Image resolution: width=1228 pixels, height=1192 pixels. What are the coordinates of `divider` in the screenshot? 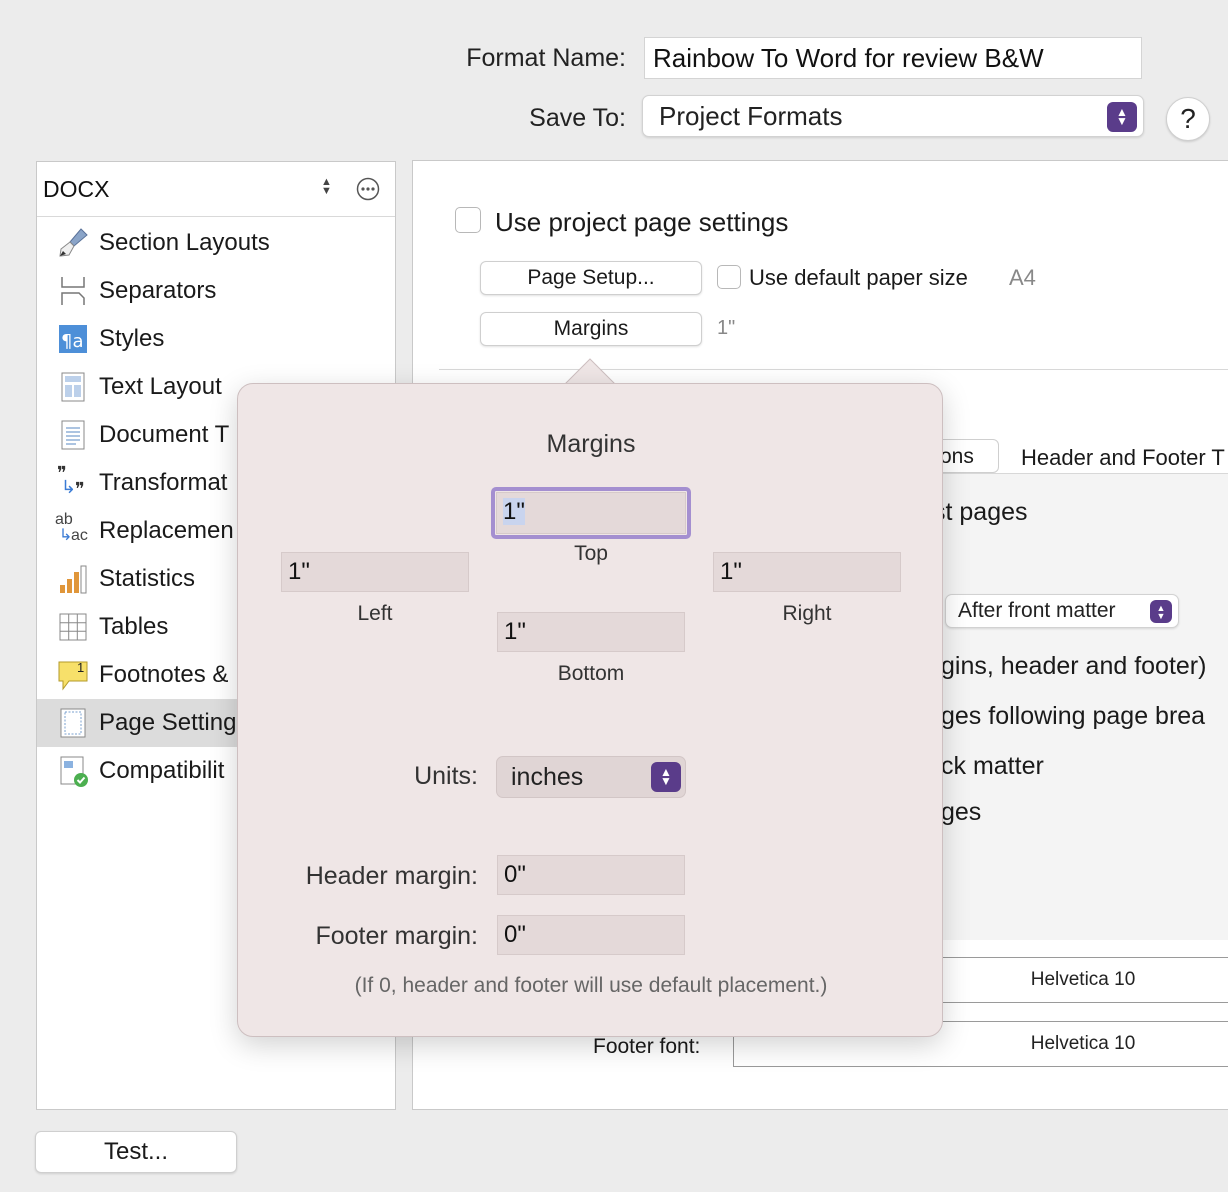 It's located at (833, 369).